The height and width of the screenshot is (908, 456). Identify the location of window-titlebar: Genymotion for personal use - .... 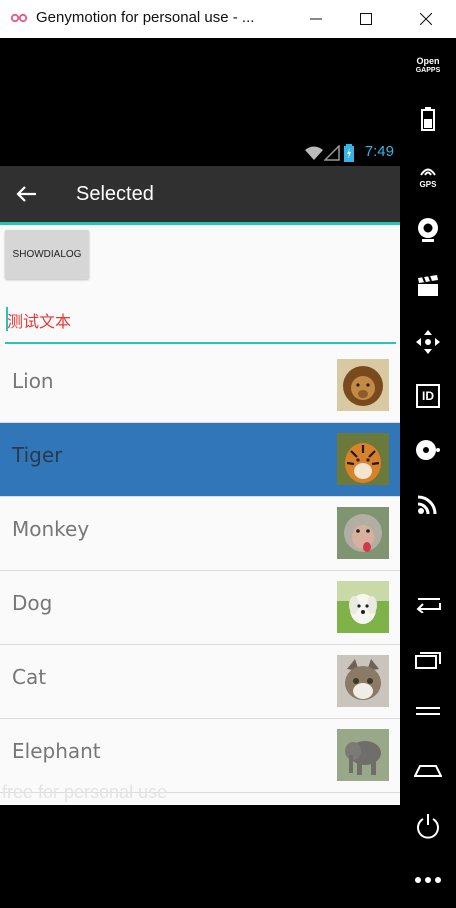
(228, 19).